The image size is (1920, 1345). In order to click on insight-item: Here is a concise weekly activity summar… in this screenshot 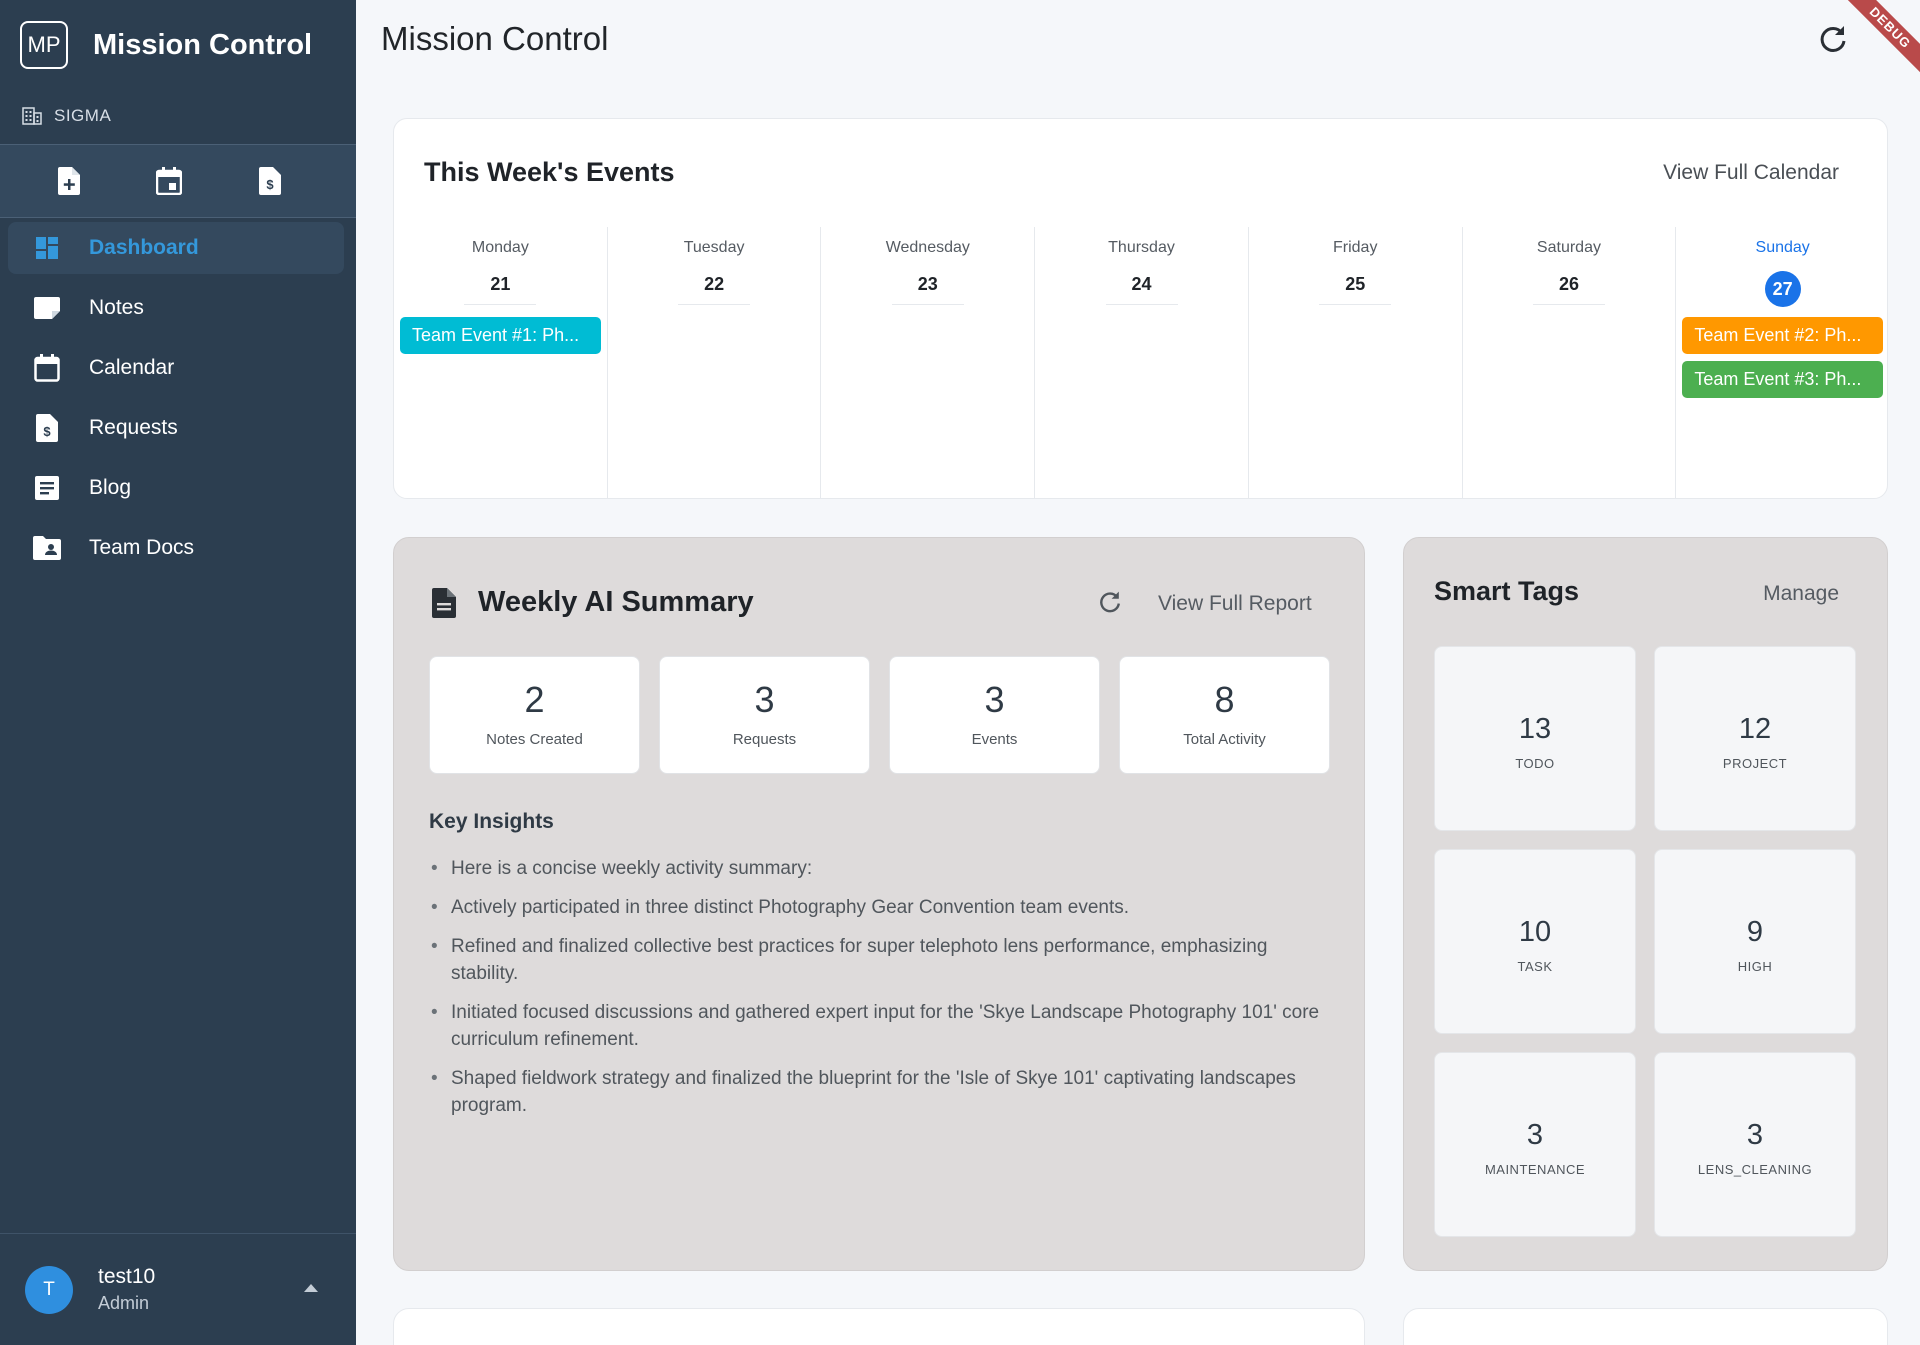, I will do `click(879, 868)`.